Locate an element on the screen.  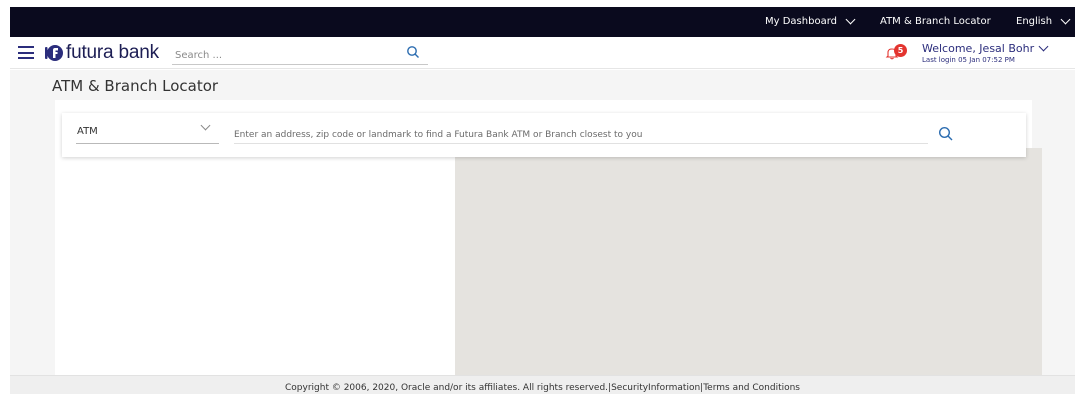
language-label: English is located at coordinates (1034, 21).